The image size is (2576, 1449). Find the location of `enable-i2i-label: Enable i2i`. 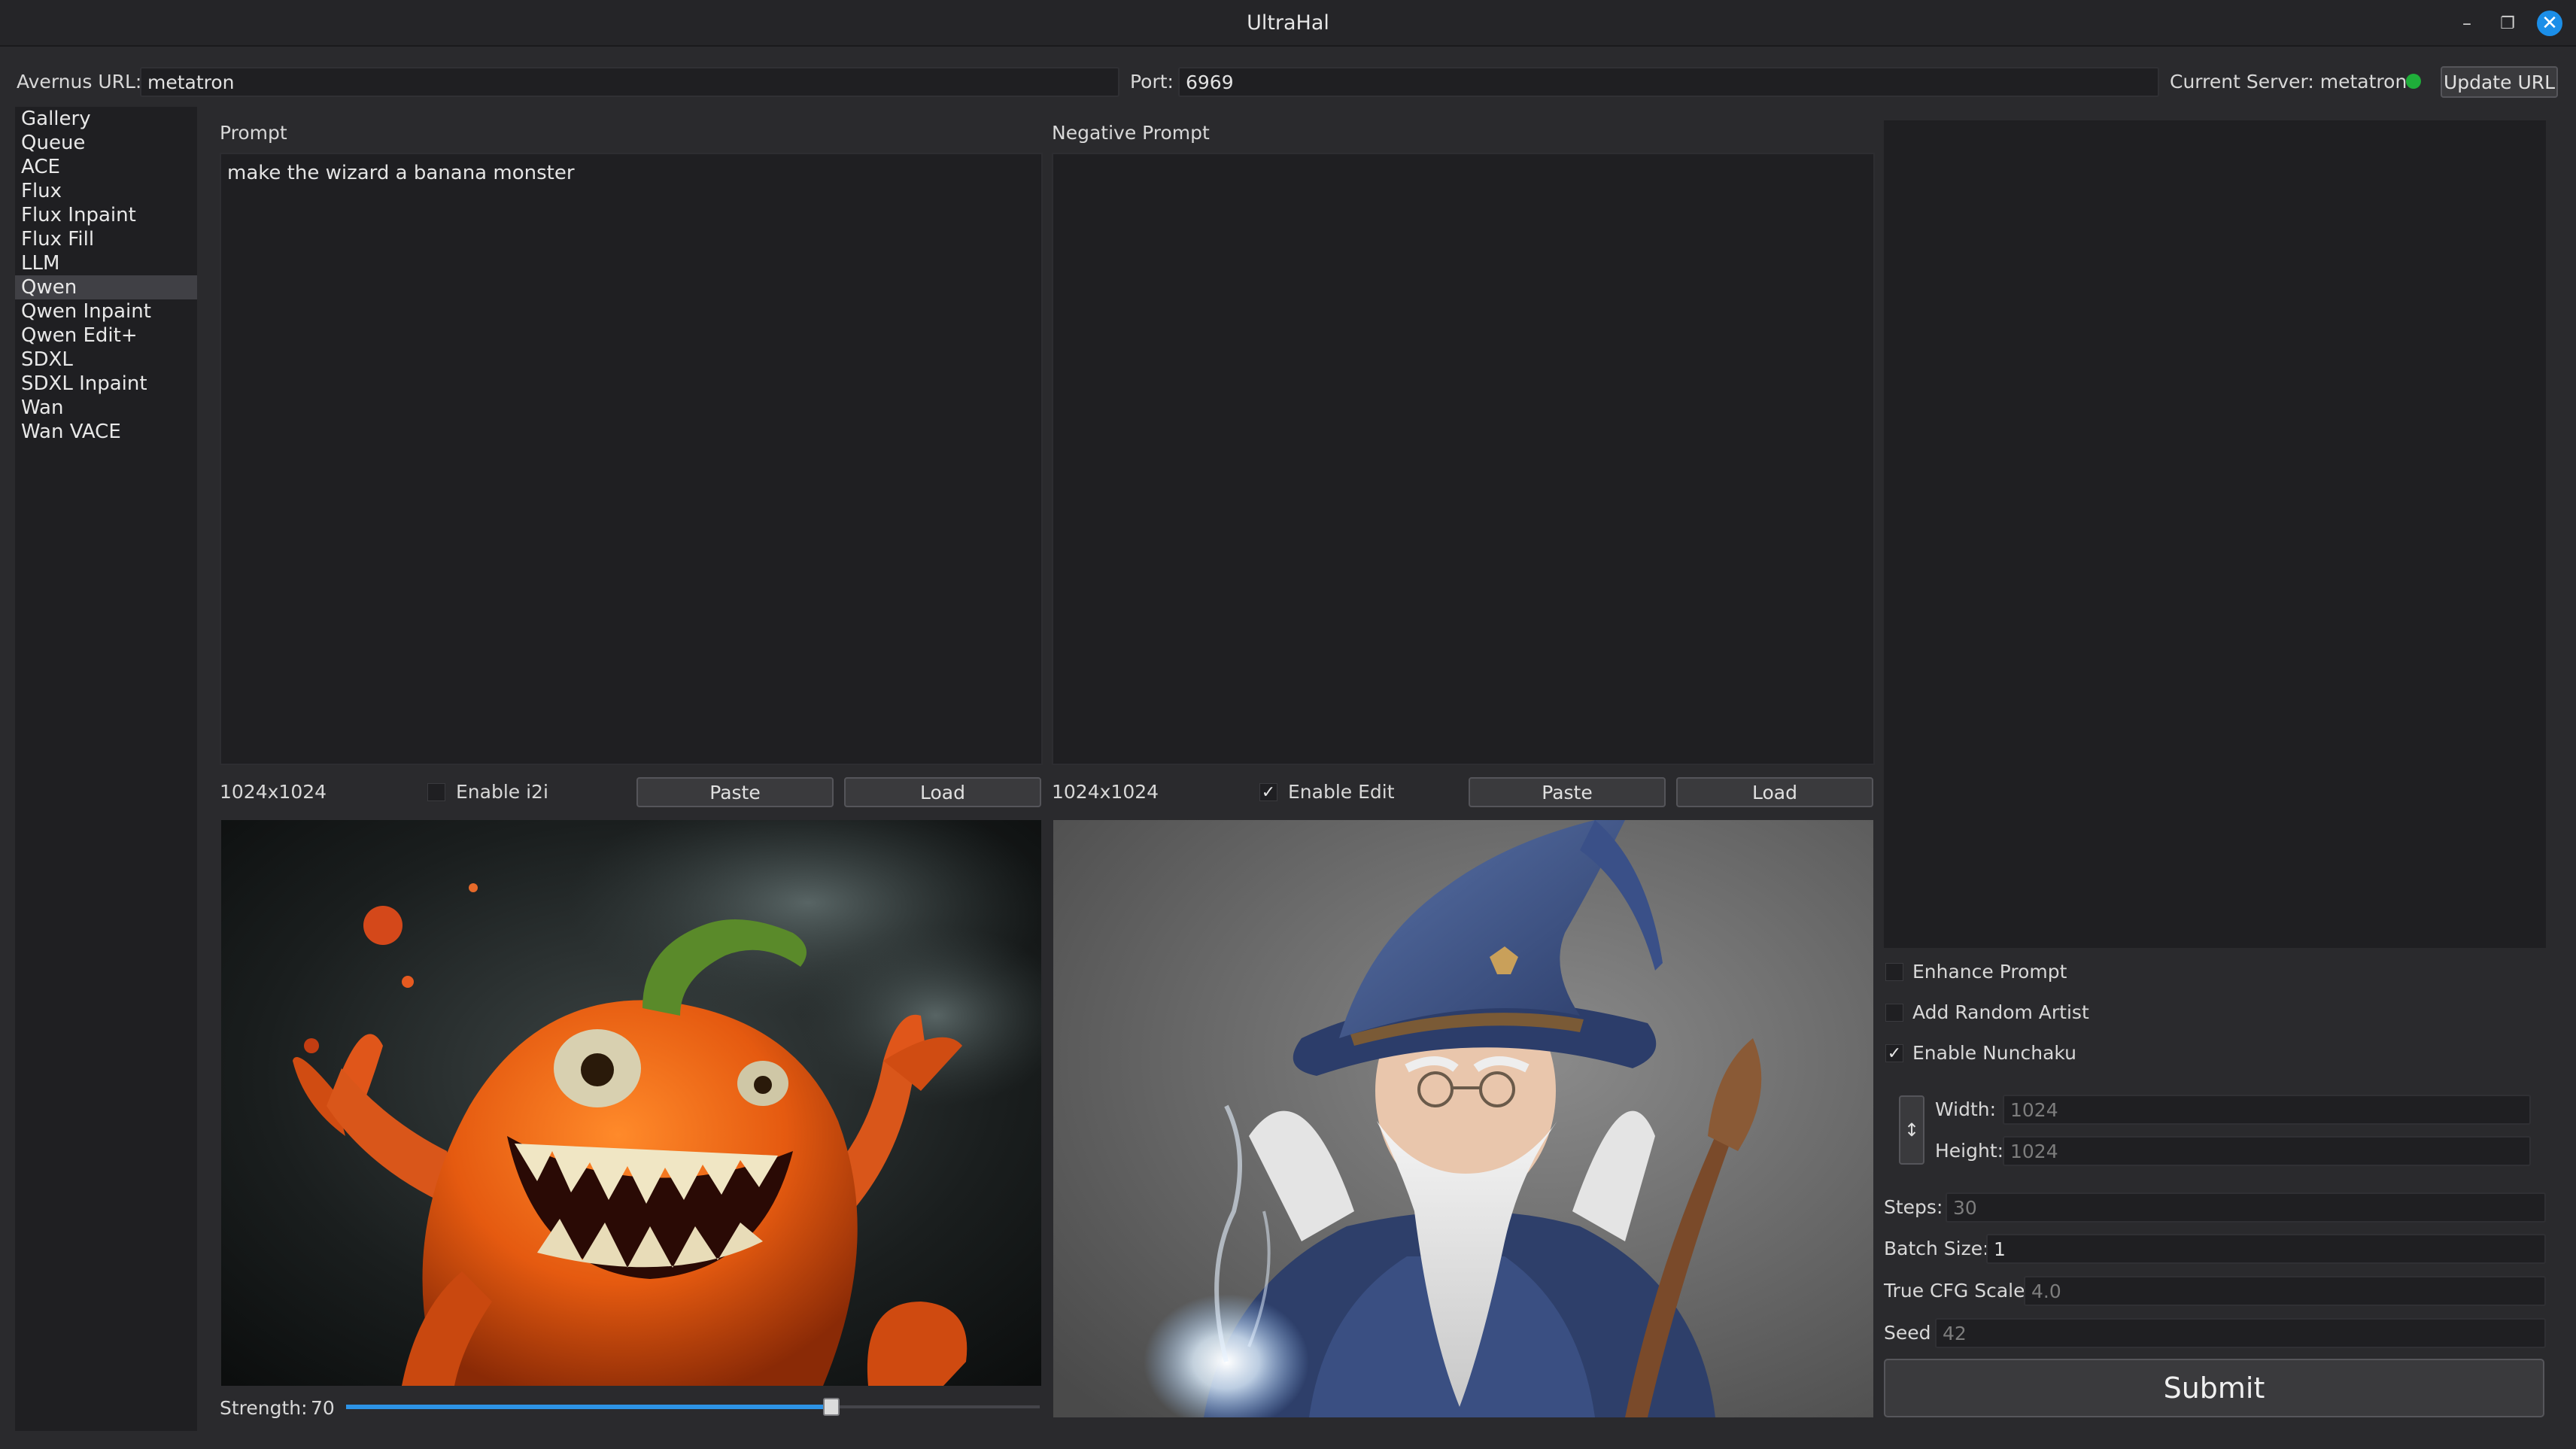

enable-i2i-label: Enable i2i is located at coordinates (502, 792).